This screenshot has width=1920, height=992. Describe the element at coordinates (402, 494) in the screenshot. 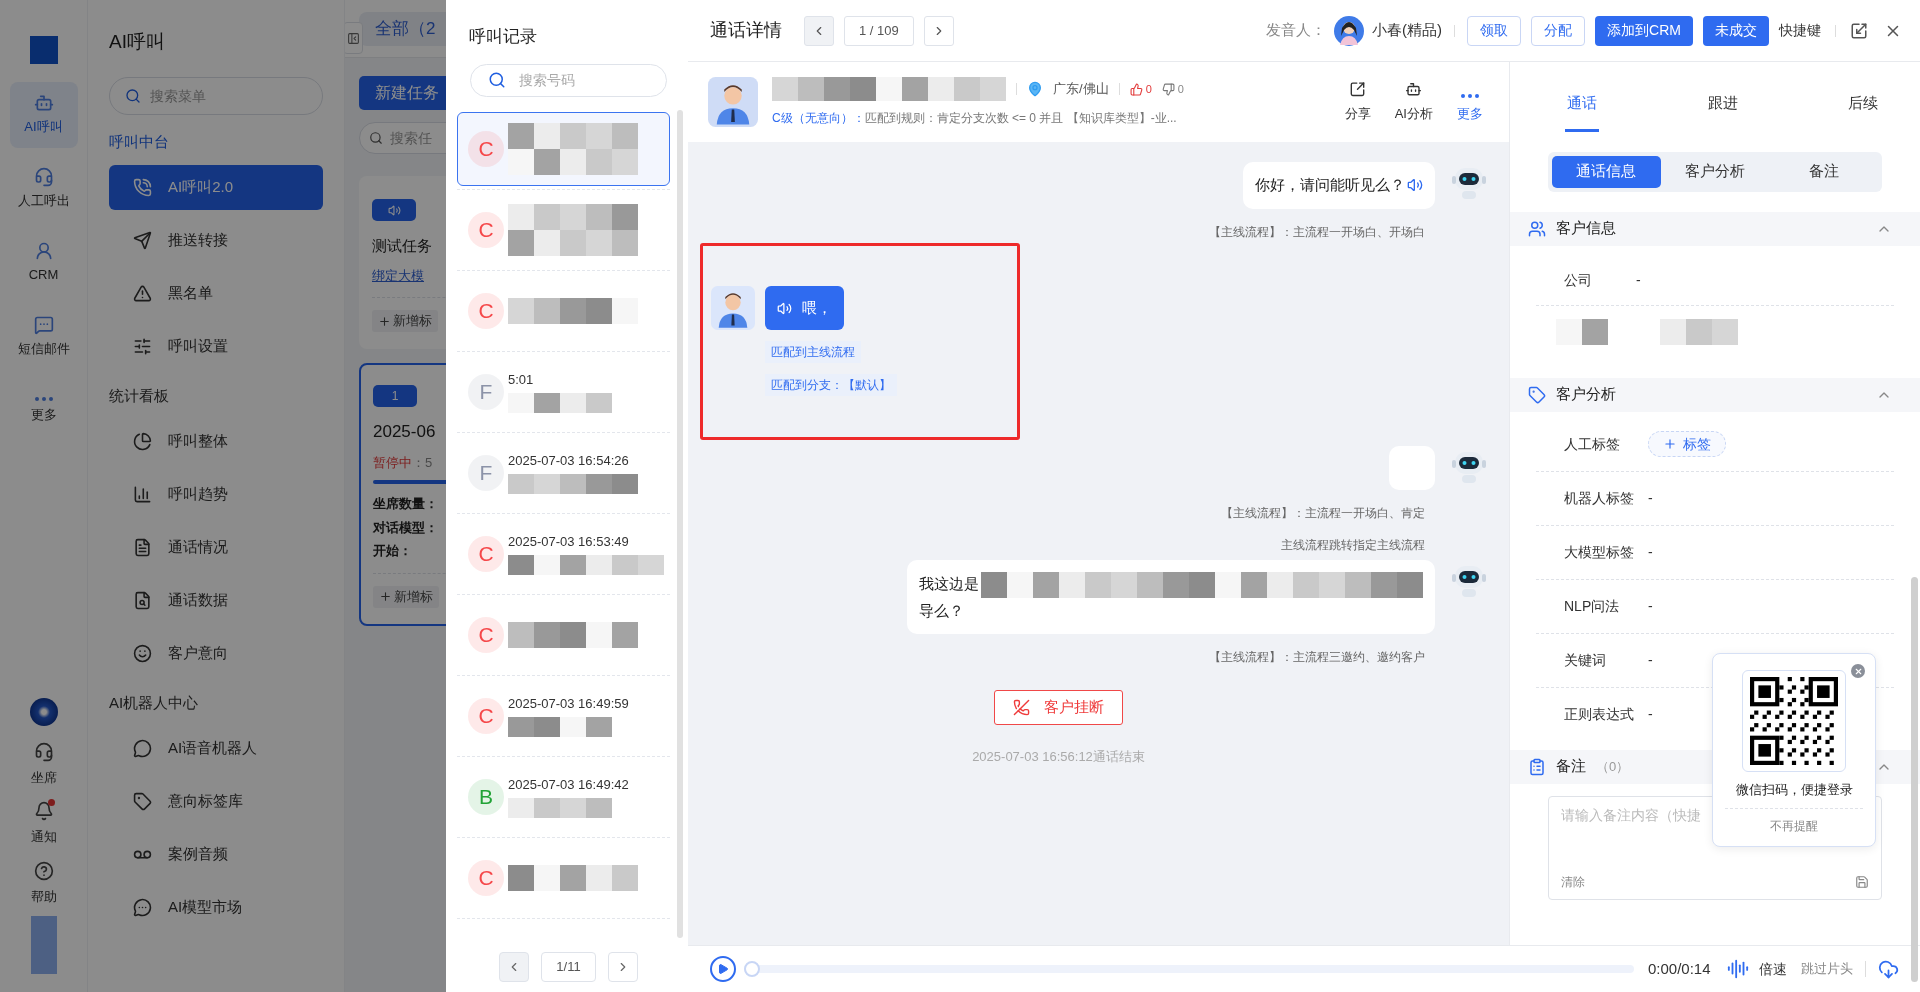

I see `task-card: 1 2025-06 暂停中：5 坐席数量： 对话模型： 开始： 新增标` at that location.